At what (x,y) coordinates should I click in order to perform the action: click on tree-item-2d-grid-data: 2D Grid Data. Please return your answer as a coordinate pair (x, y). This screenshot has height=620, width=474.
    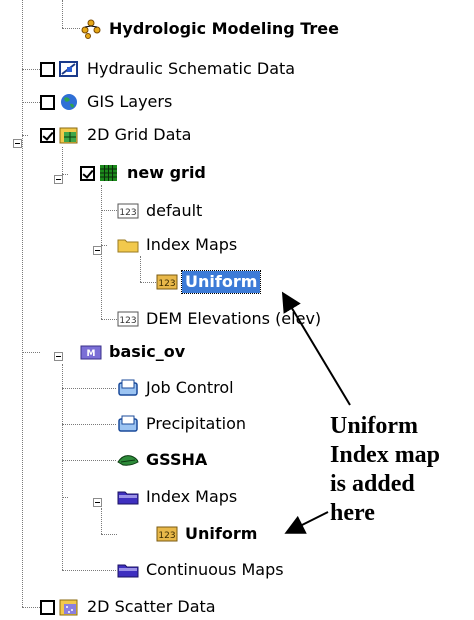
    Looking at the image, I should click on (117, 135).